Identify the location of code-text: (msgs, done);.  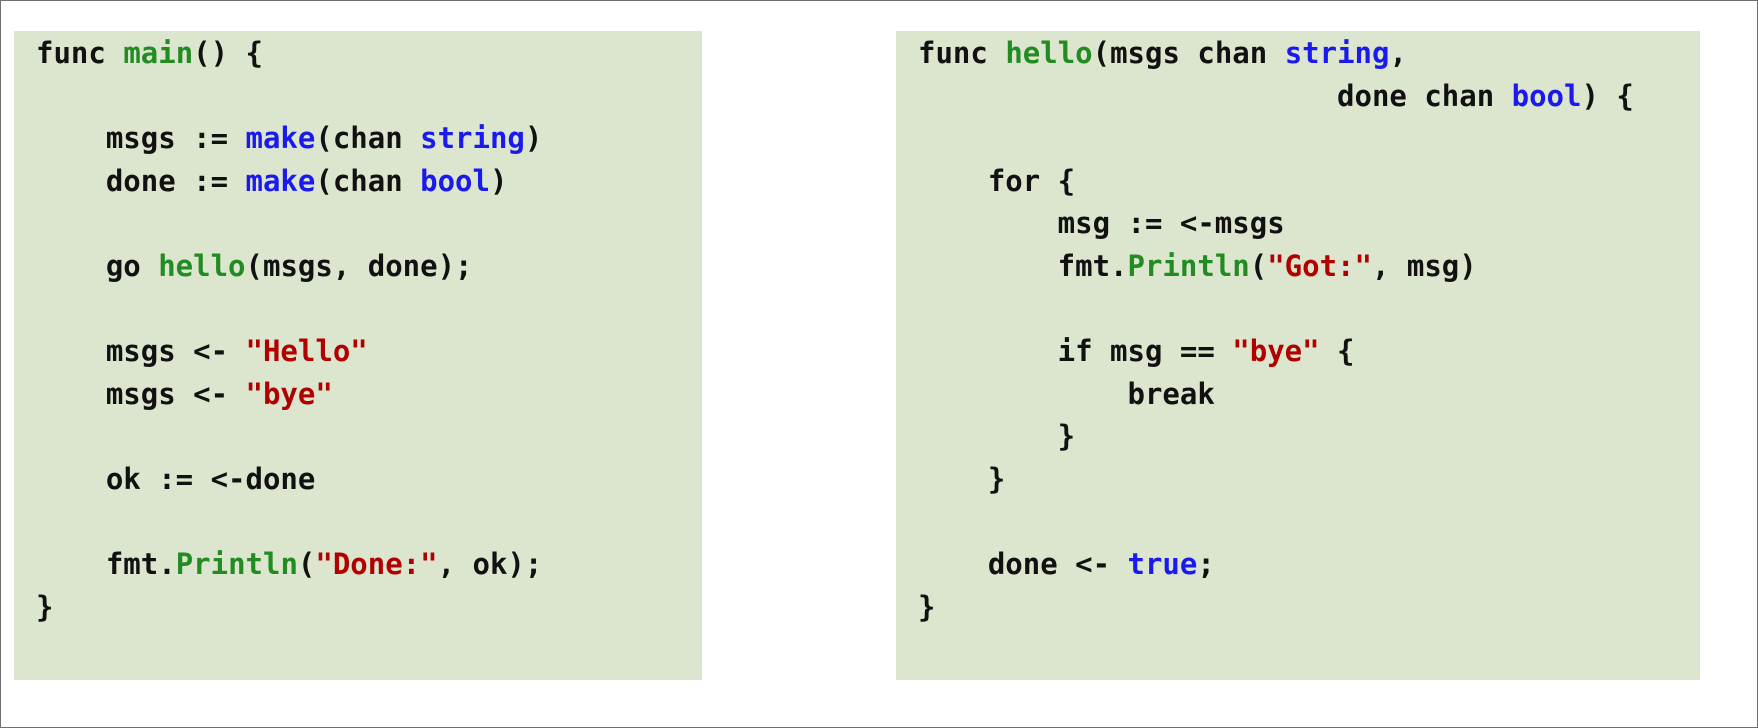
(359, 265).